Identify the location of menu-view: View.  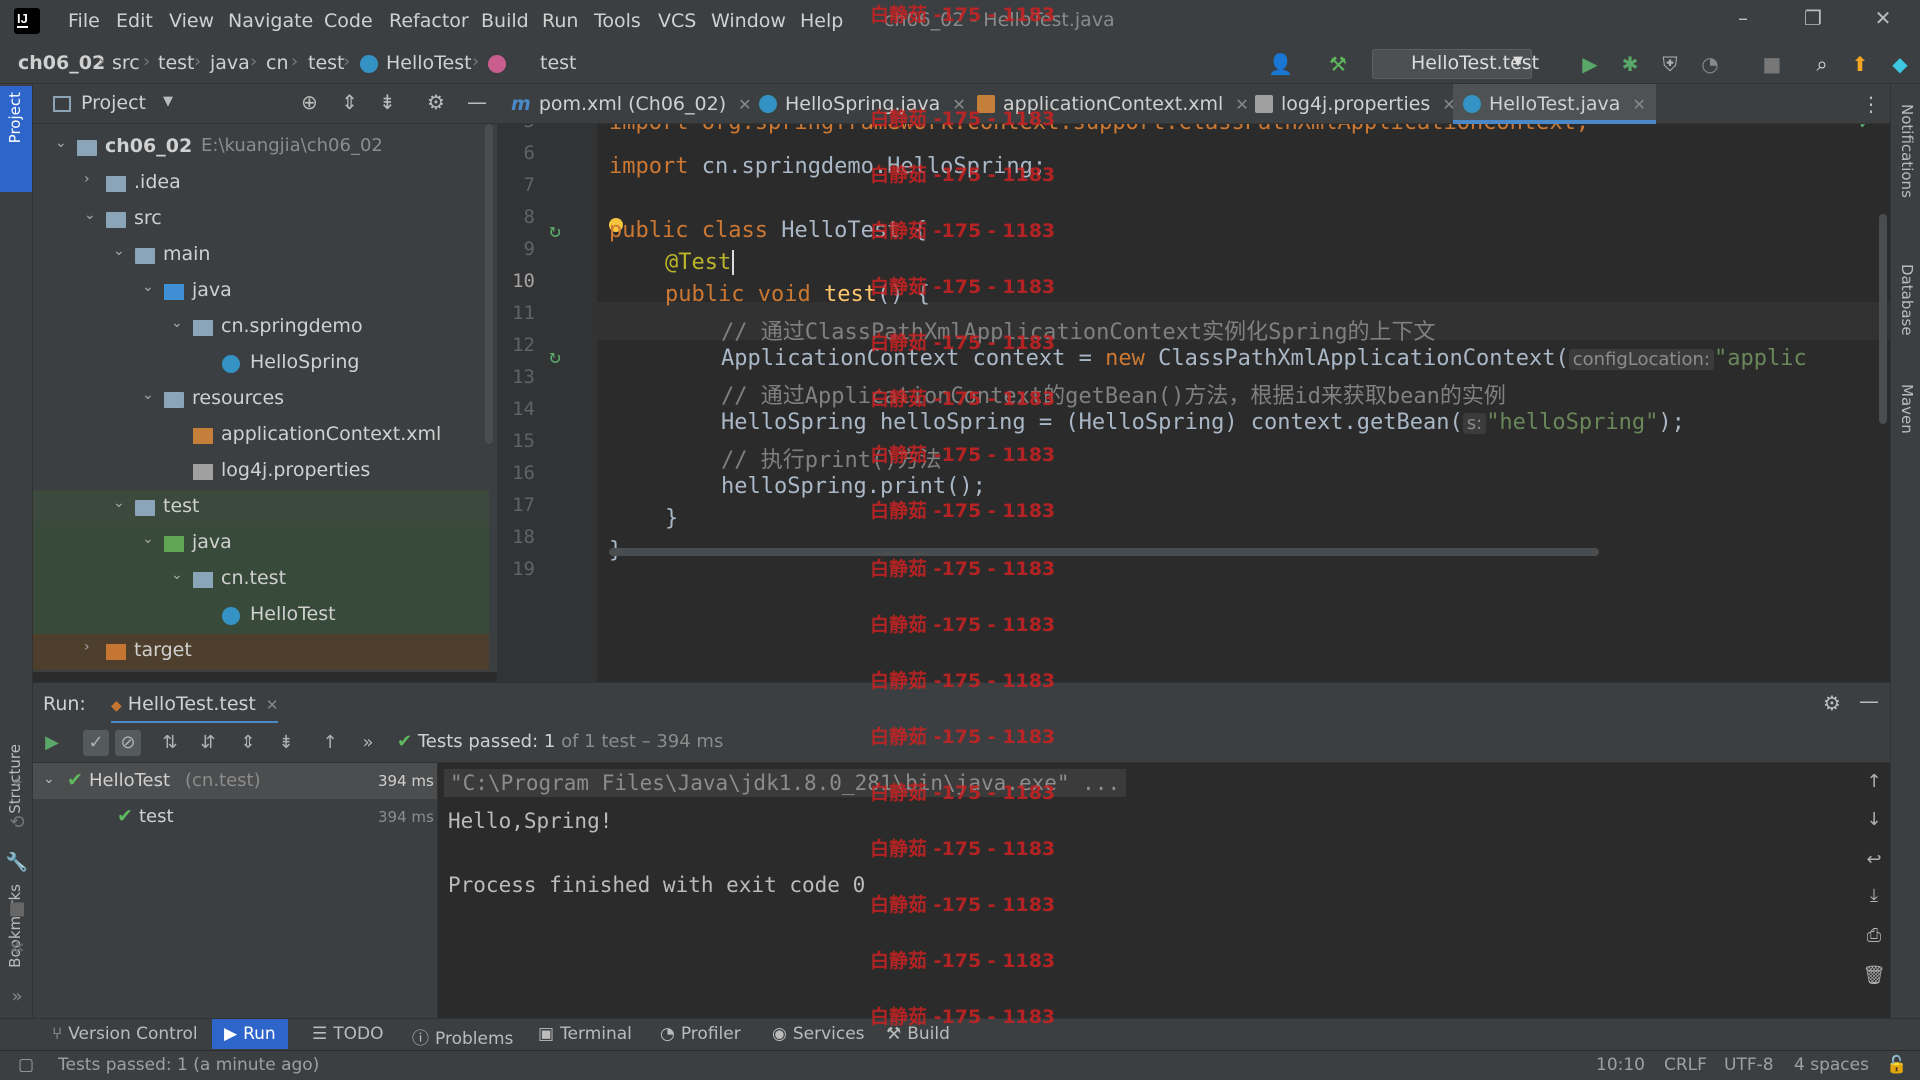
(191, 21).